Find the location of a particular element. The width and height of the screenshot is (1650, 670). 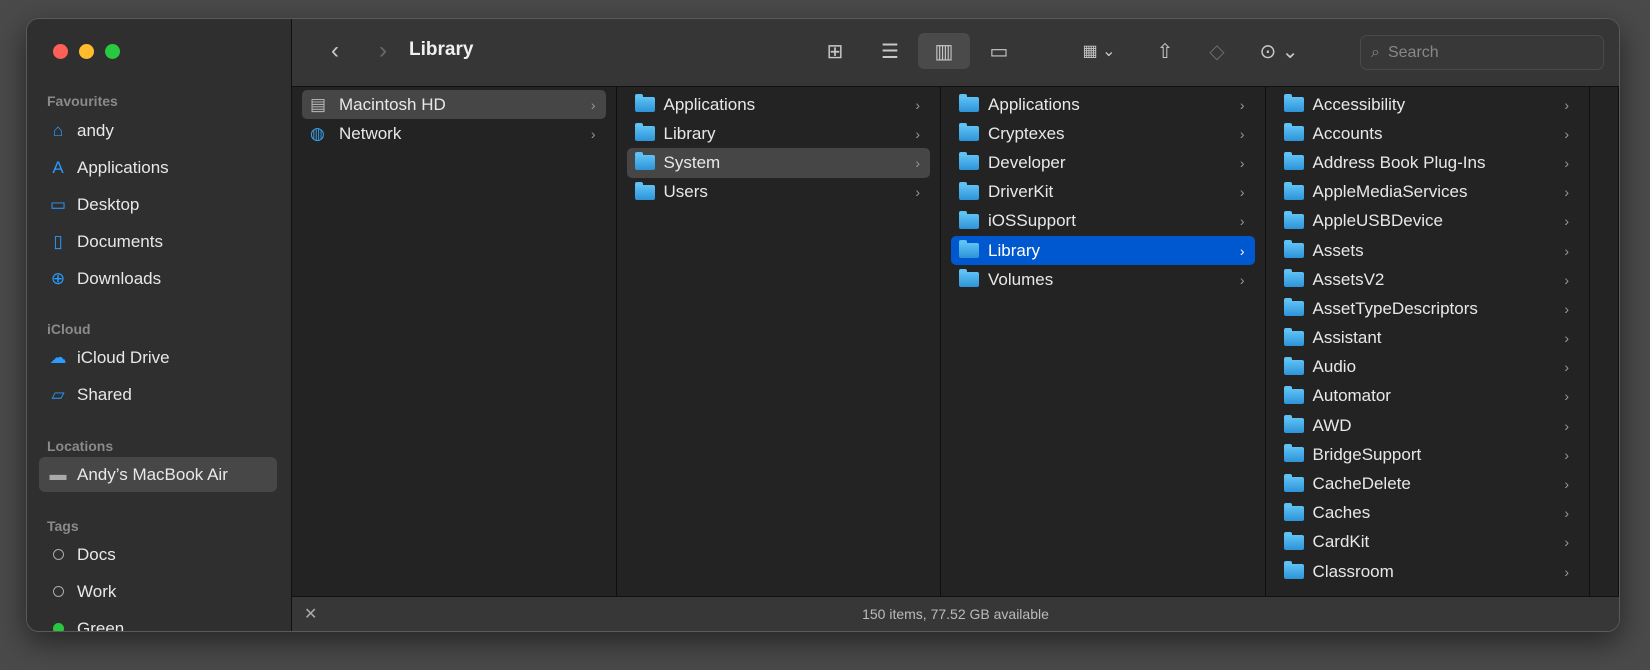

list-view-button: ☰ is located at coordinates (890, 51).